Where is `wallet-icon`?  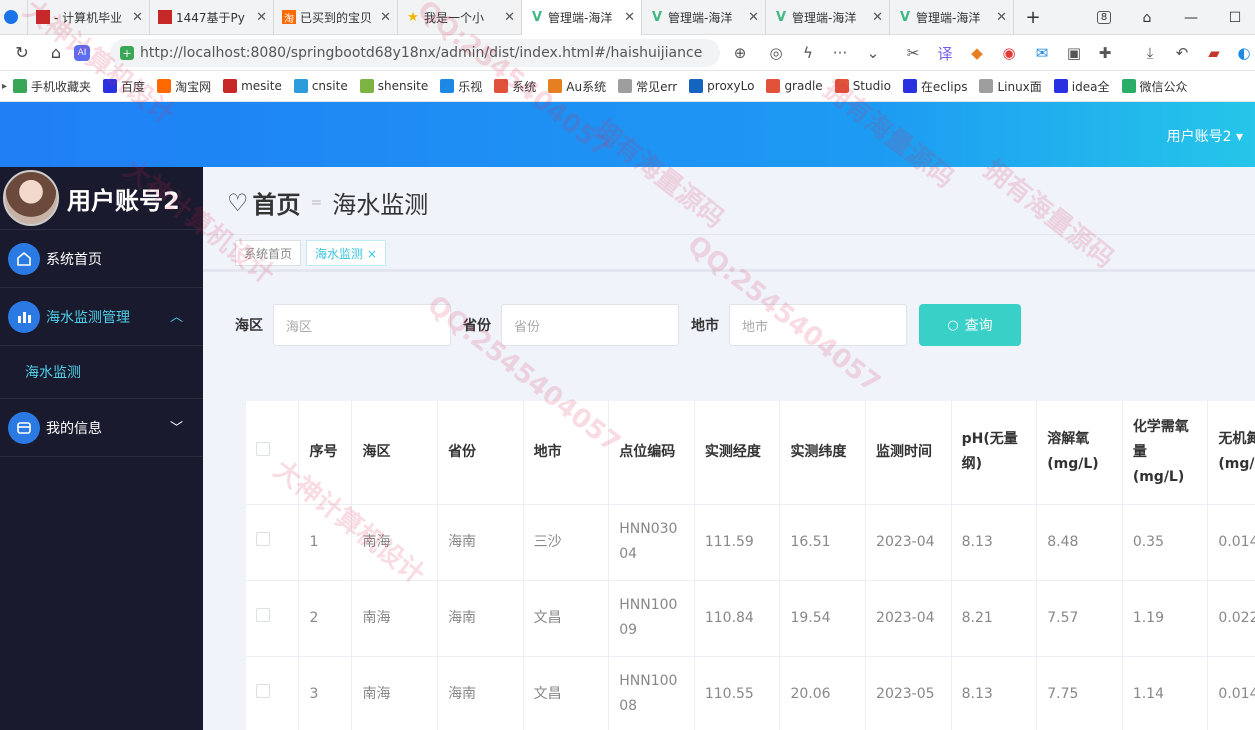
wallet-icon is located at coordinates (24, 427).